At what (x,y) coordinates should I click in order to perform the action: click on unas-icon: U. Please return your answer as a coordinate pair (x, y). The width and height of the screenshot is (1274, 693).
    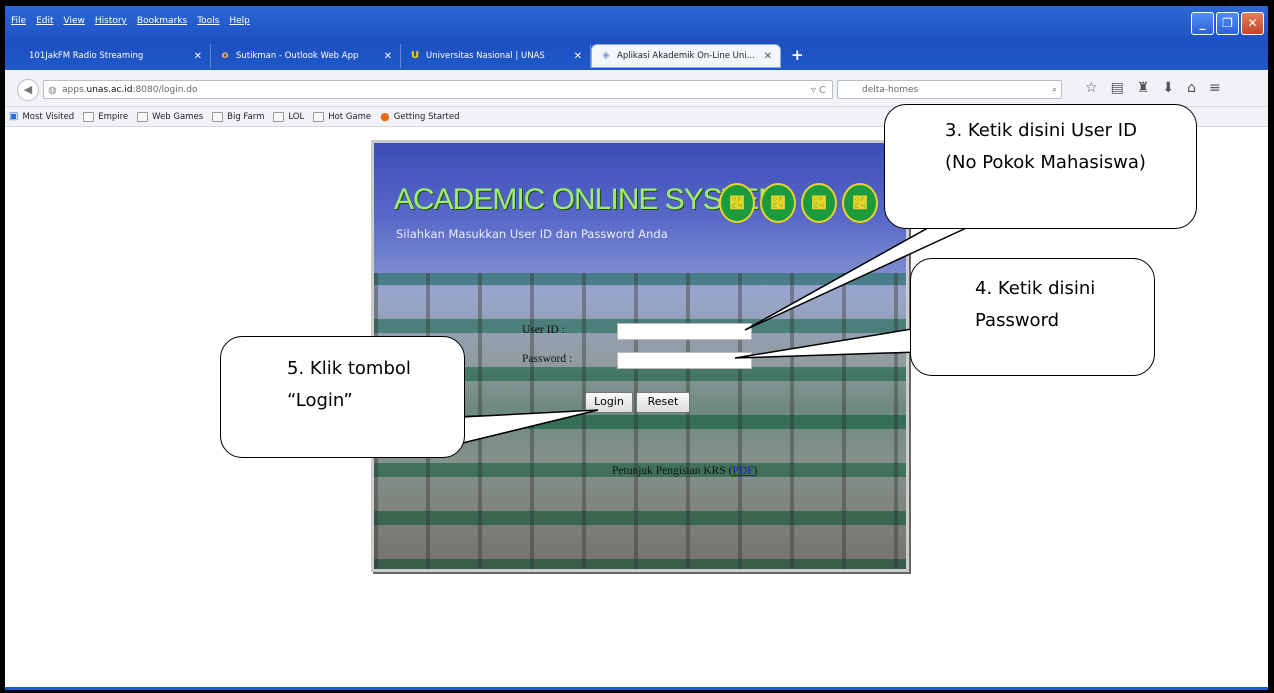
    Looking at the image, I should click on (415, 55).